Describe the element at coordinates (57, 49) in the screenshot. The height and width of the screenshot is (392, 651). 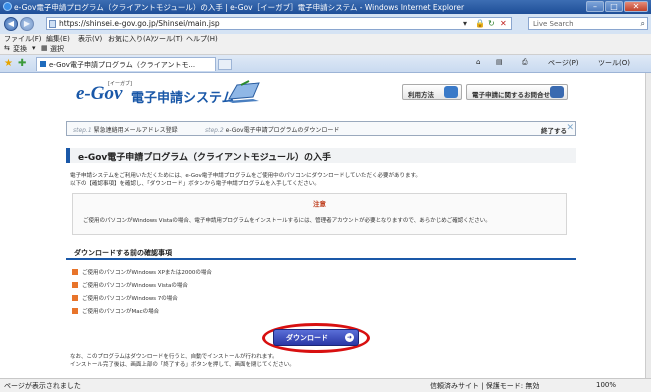
I see `select-button: 選択` at that location.